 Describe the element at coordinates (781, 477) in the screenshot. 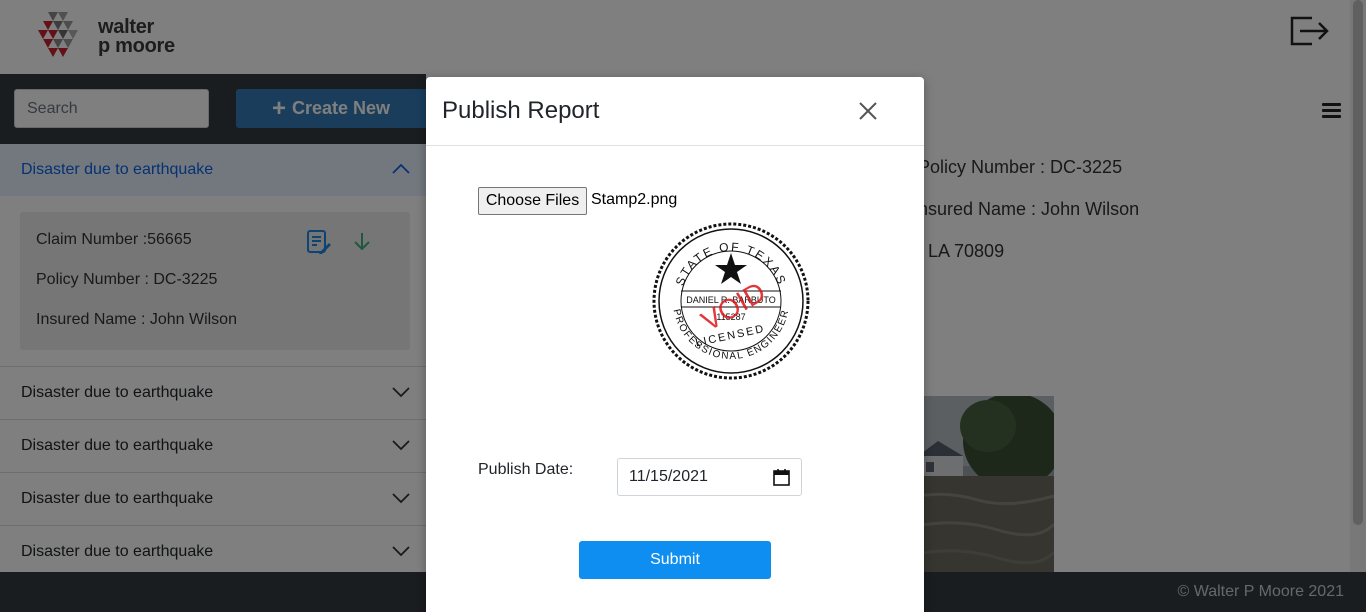

I see `calendar-icon` at that location.